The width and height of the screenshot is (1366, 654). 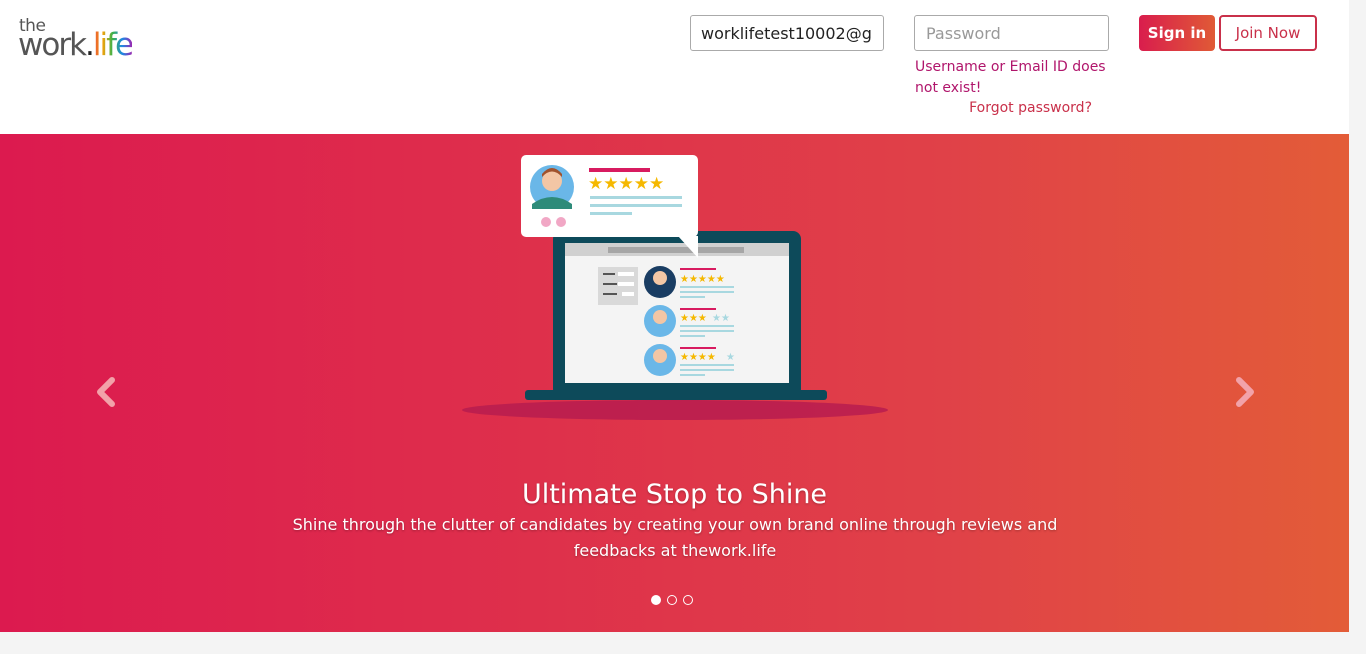 What do you see at coordinates (1244, 392) in the screenshot?
I see `chevron-right-icon` at bounding box center [1244, 392].